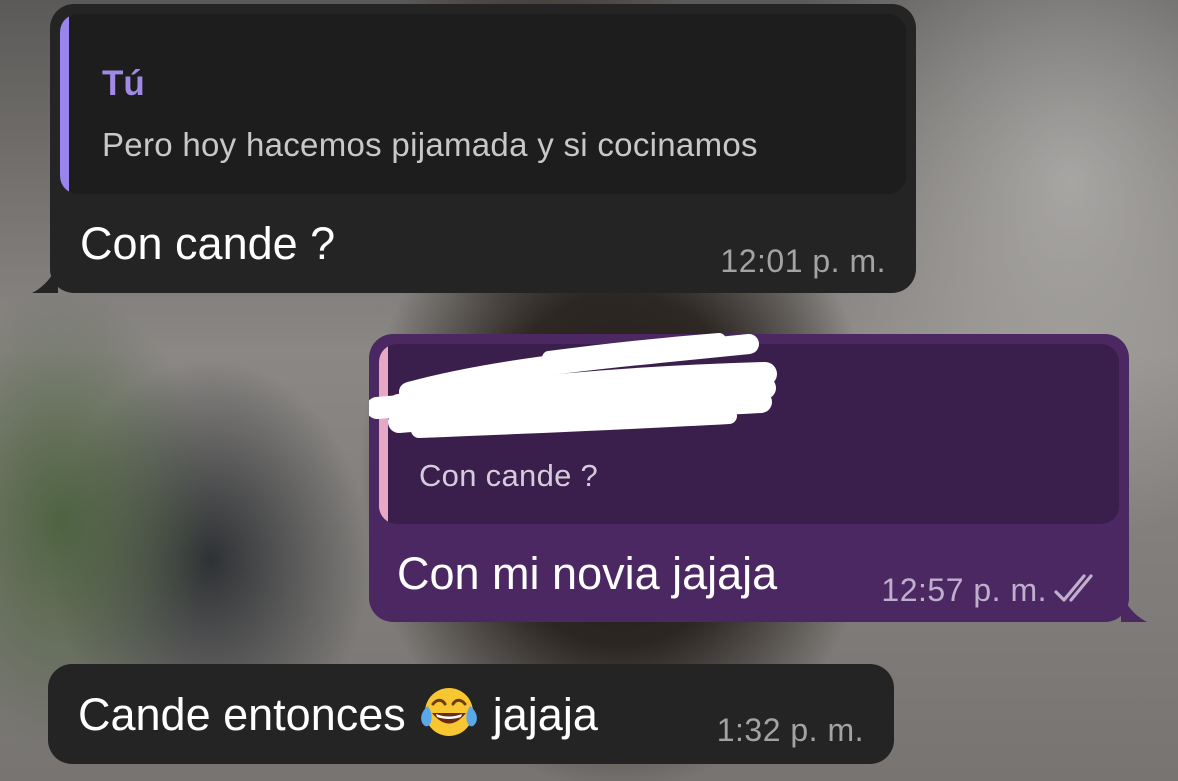 The height and width of the screenshot is (781, 1178). I want to click on reply-accent-bar, so click(64, 104).